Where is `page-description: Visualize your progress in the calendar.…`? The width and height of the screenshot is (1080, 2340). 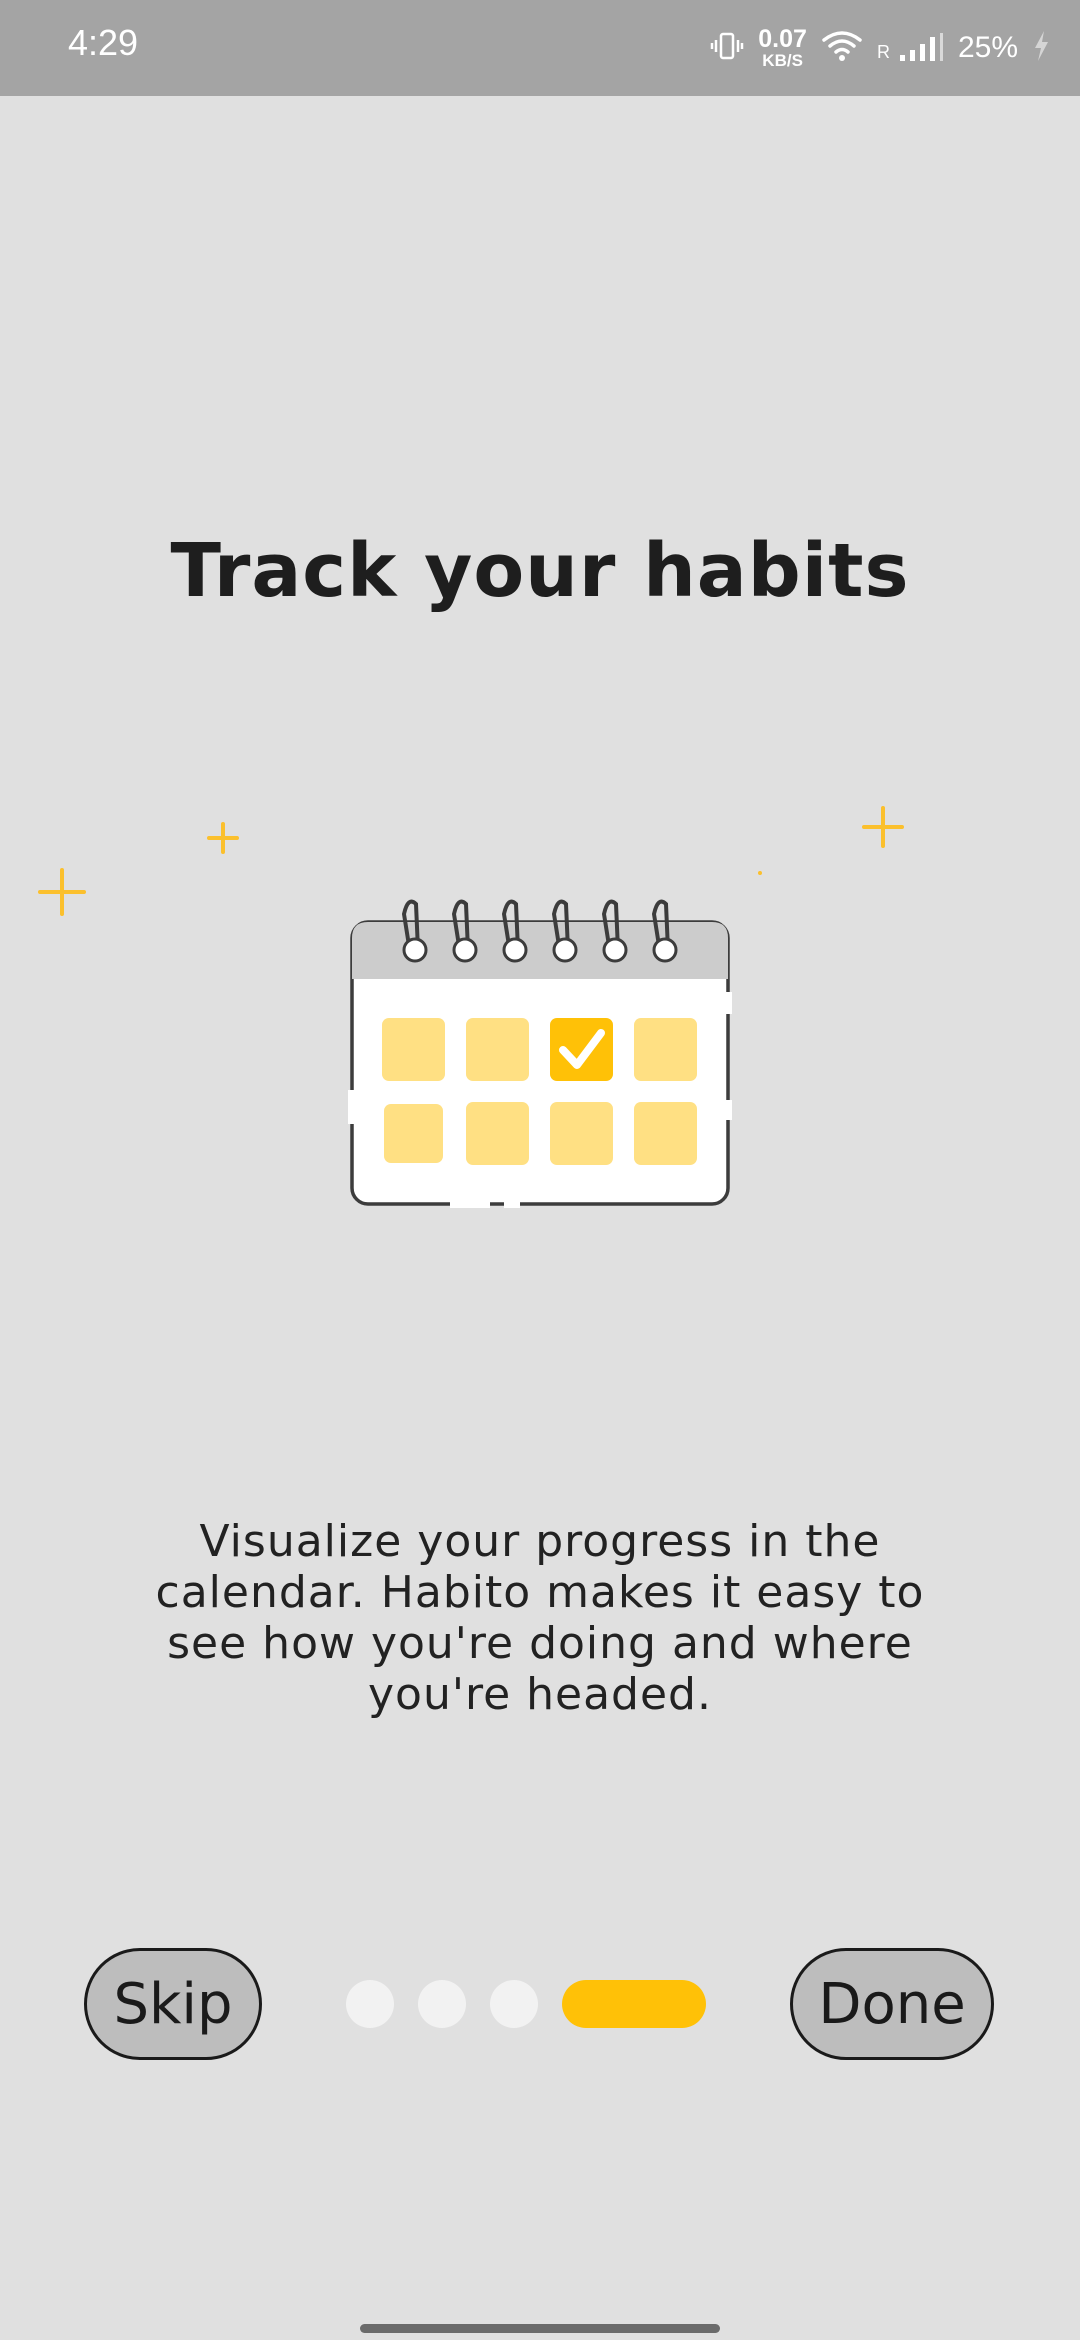 page-description: Visualize your progress in the calendar.… is located at coordinates (540, 1618).